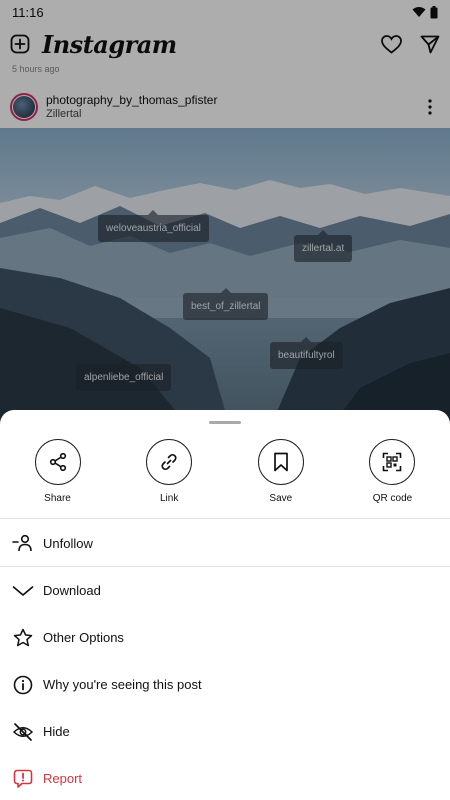  I want to click on report-icon, so click(23, 779).